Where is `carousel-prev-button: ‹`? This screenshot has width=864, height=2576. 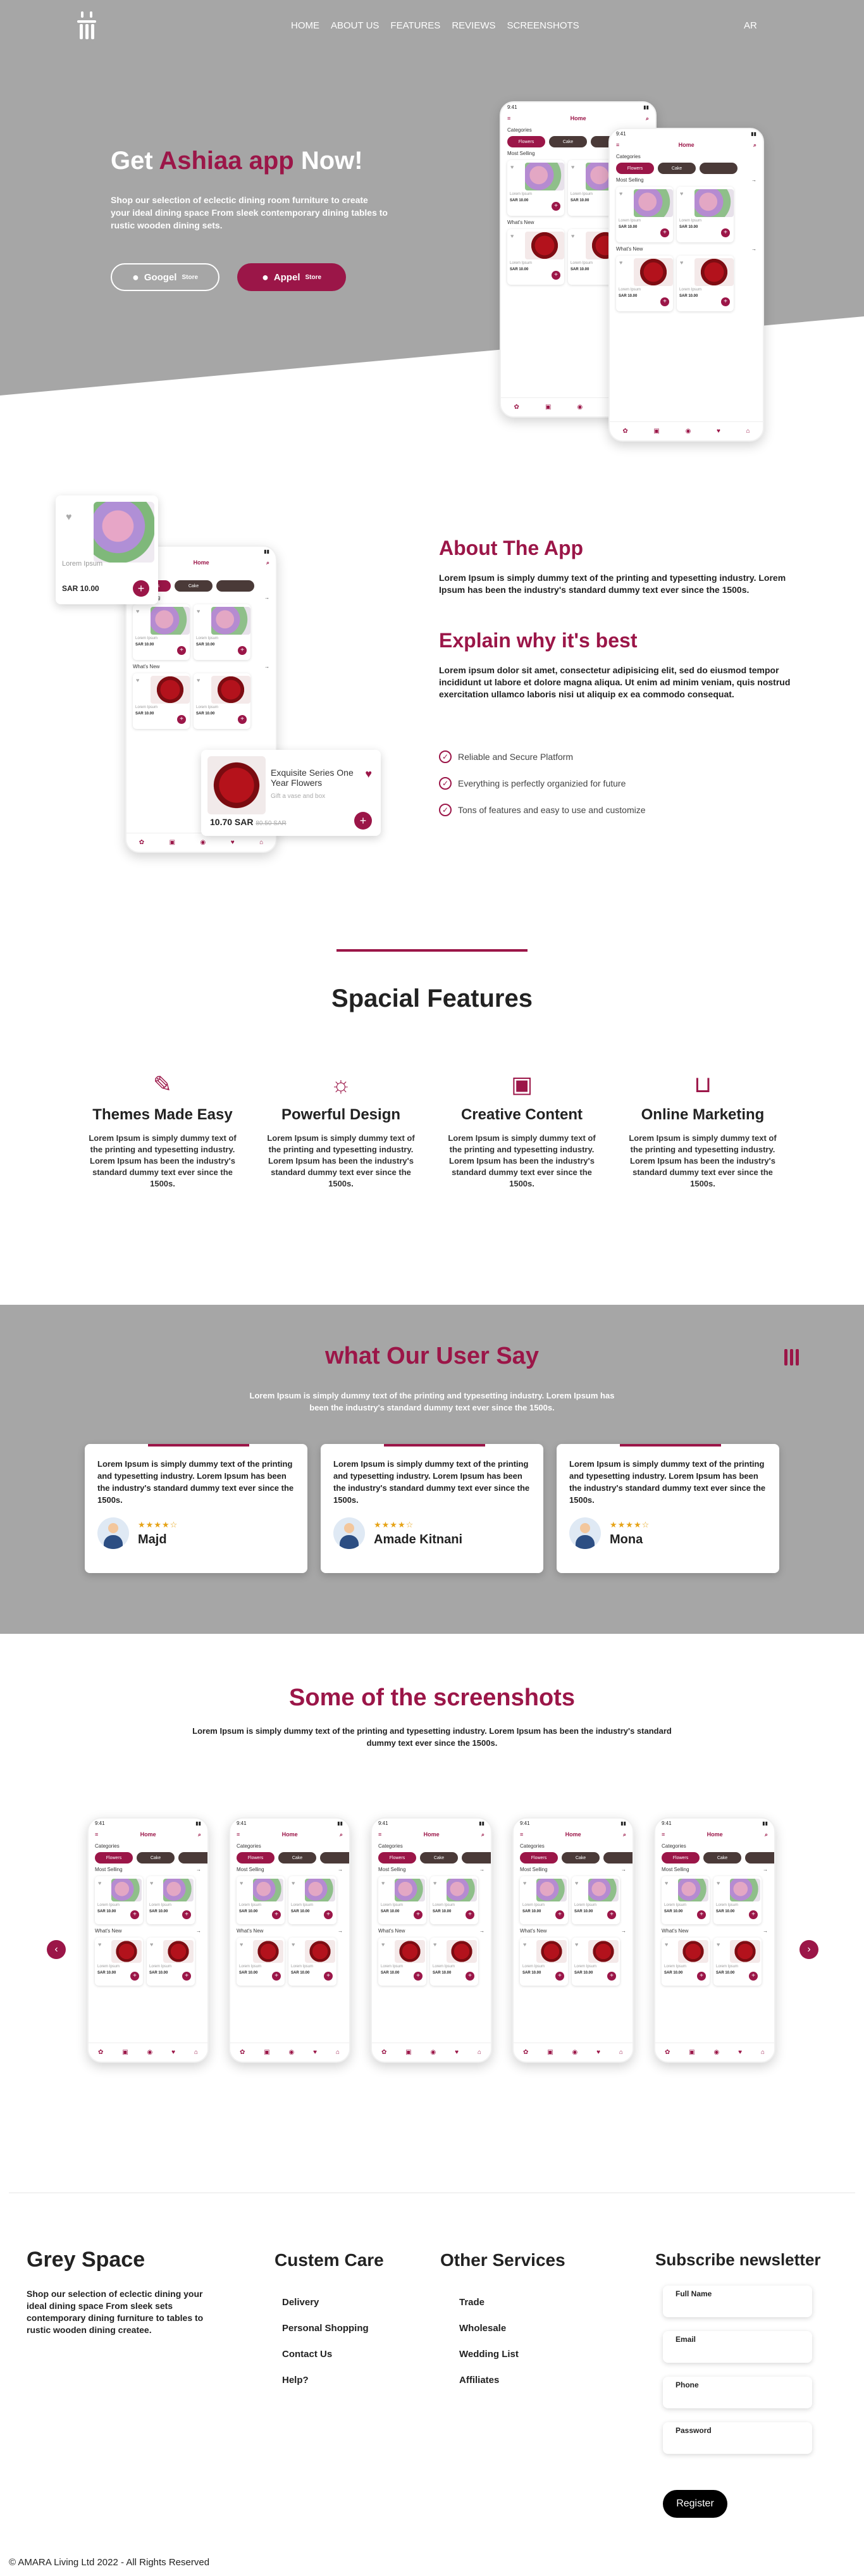 carousel-prev-button: ‹ is located at coordinates (57, 1950).